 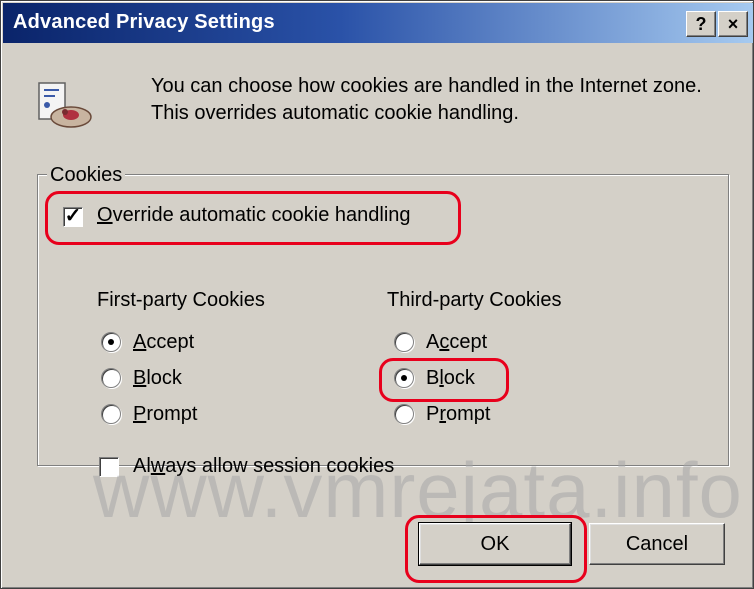 I want to click on first-party-block-radio, so click(x=111, y=378).